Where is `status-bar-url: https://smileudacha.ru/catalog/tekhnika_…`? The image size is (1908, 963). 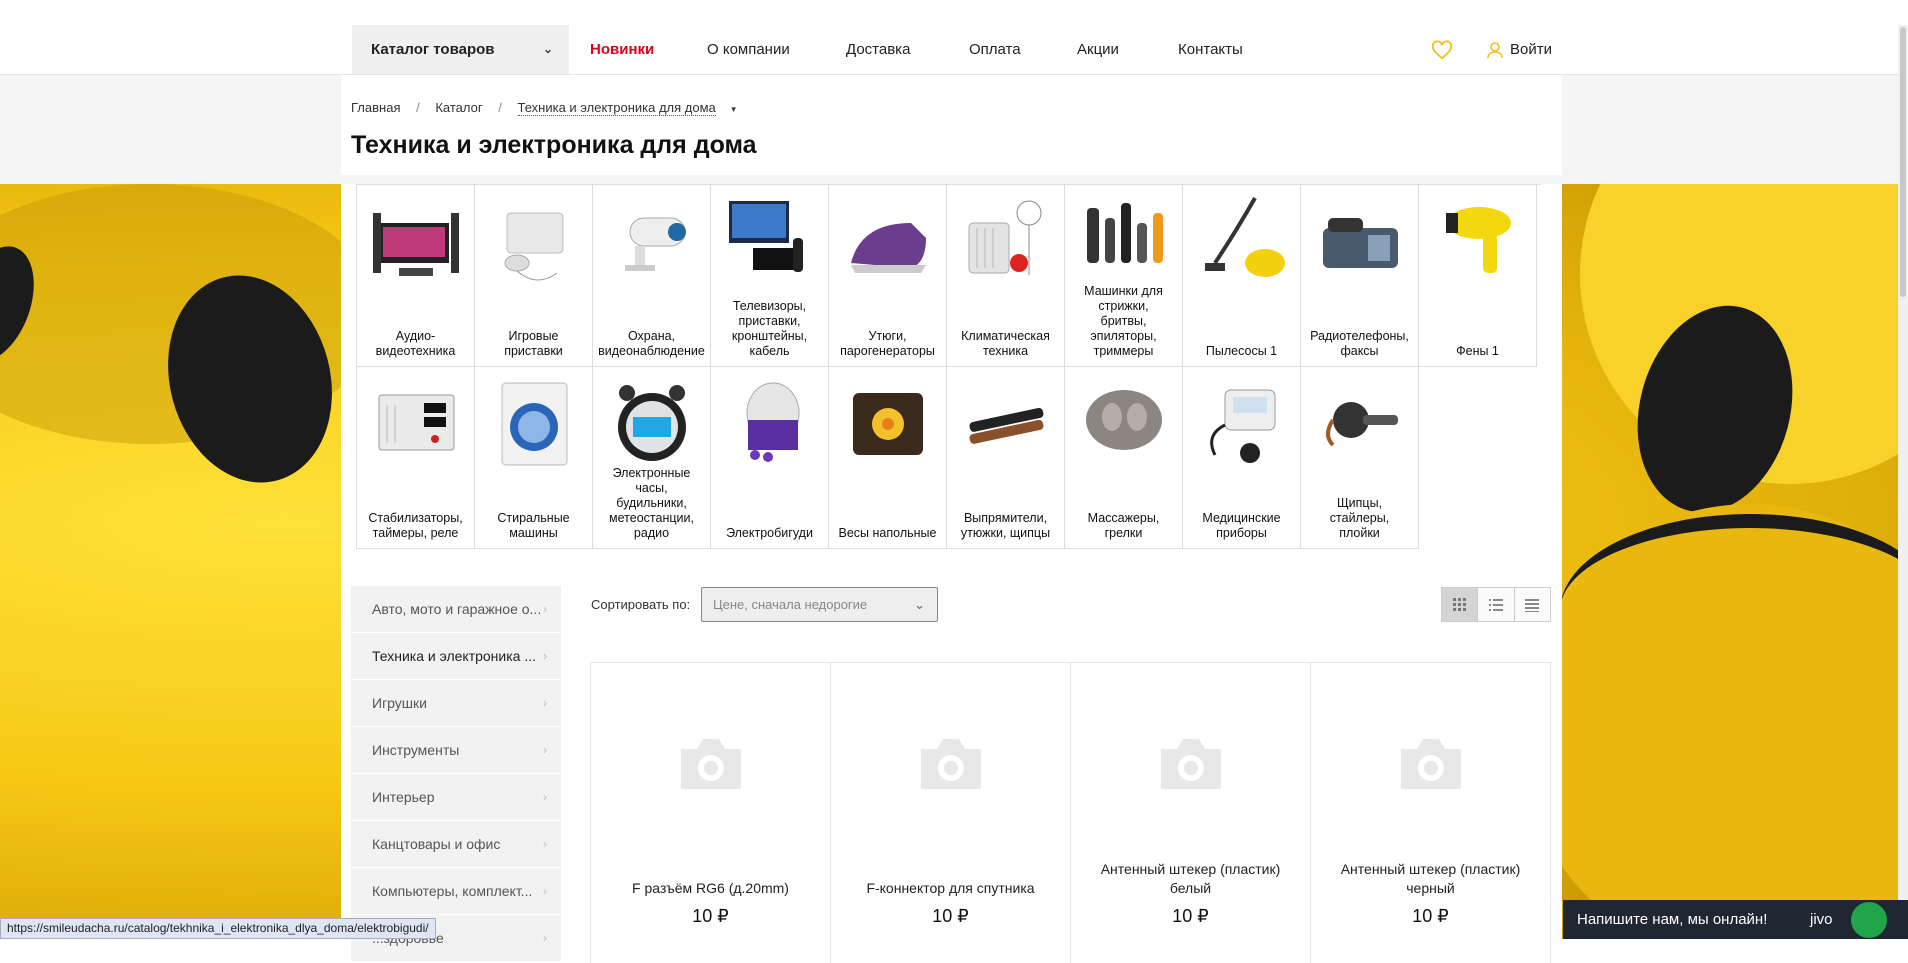 status-bar-url: https://smileudacha.ru/catalog/tekhnika_… is located at coordinates (218, 928).